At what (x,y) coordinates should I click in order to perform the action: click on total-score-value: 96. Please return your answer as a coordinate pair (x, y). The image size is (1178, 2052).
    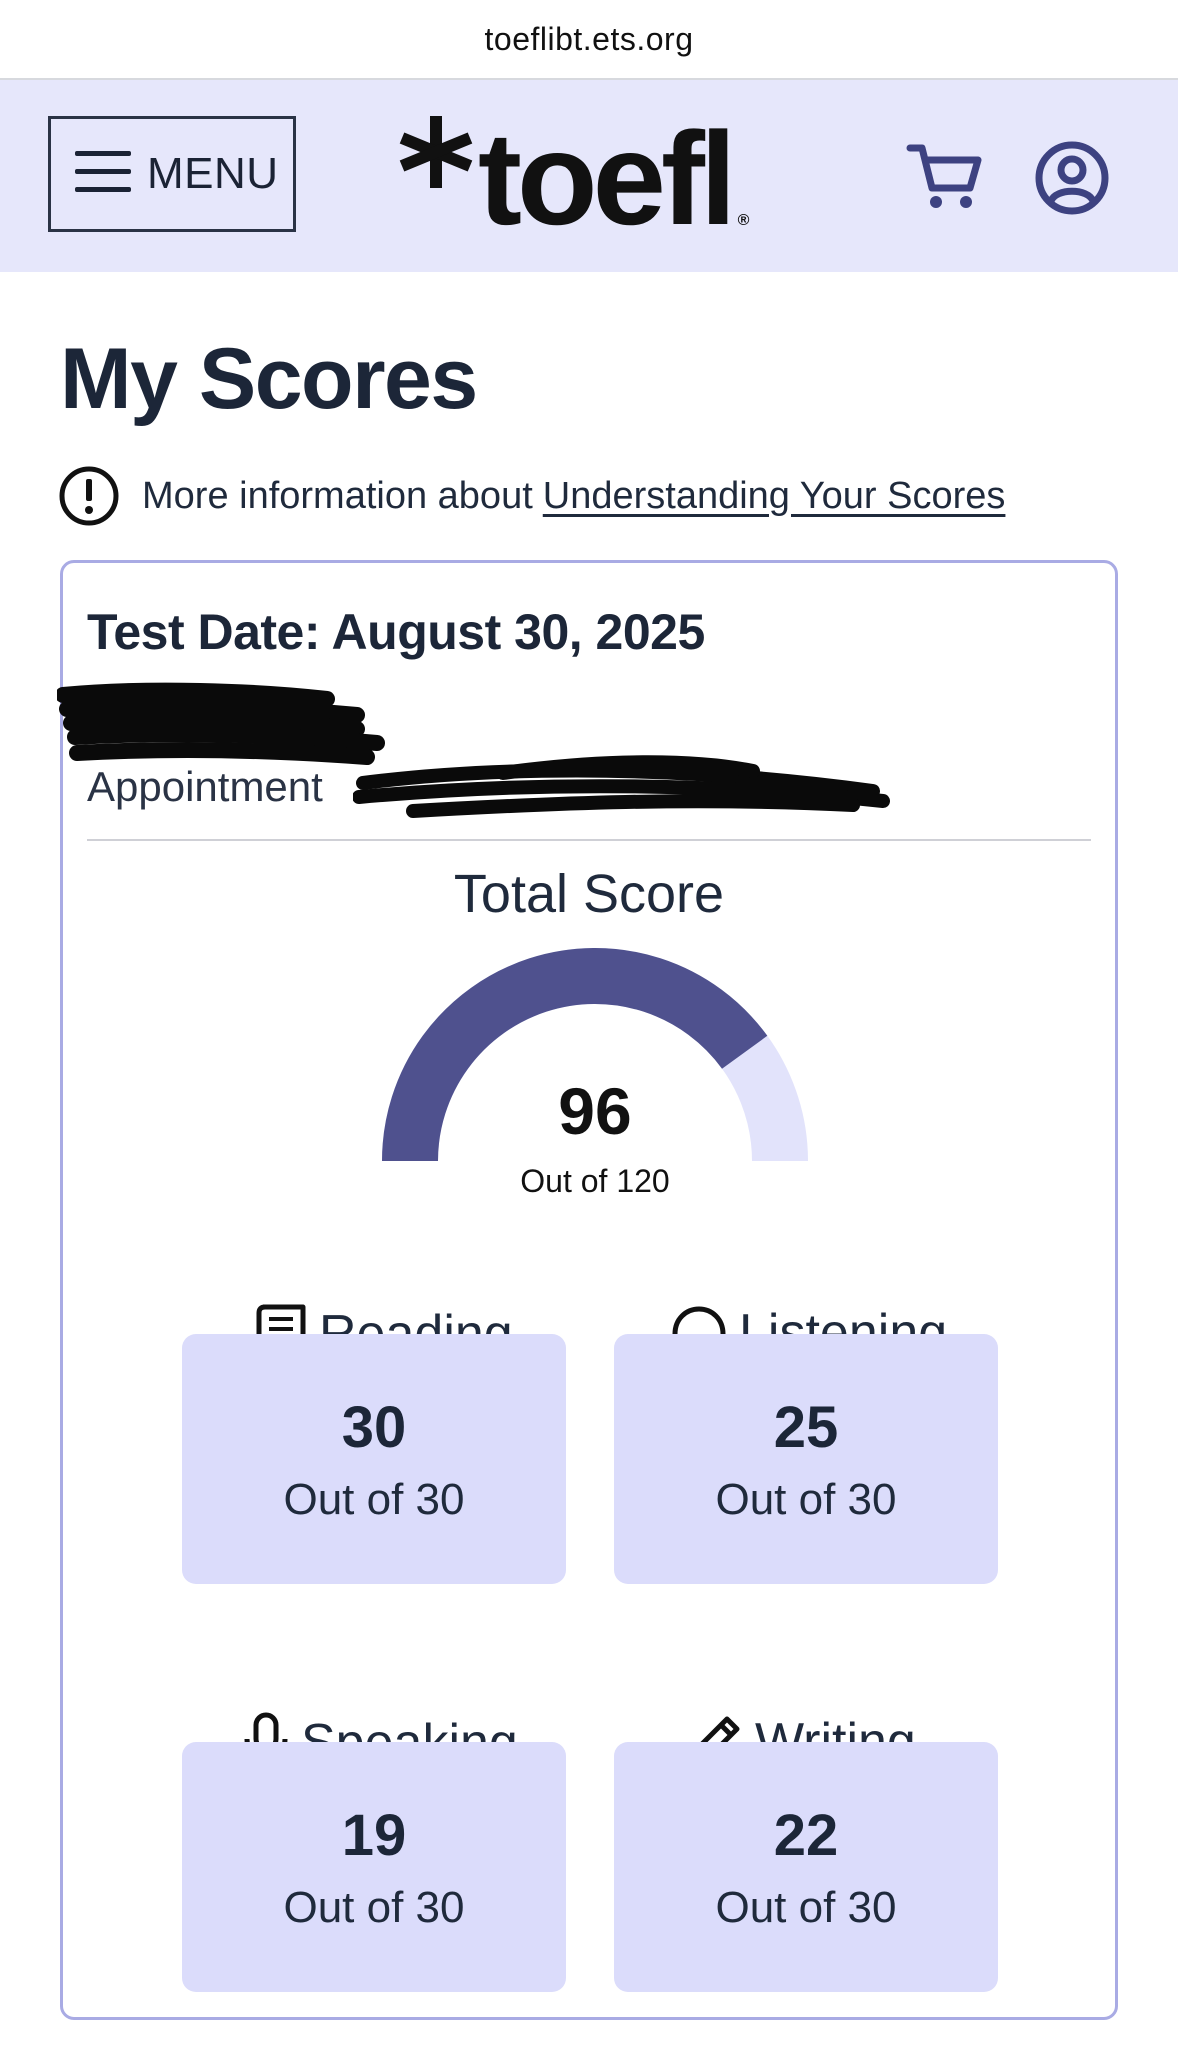
    Looking at the image, I should click on (595, 1111).